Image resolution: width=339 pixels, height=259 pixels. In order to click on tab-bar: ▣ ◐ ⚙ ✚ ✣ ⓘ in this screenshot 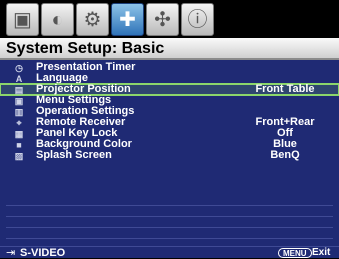, I will do `click(169, 19)`.